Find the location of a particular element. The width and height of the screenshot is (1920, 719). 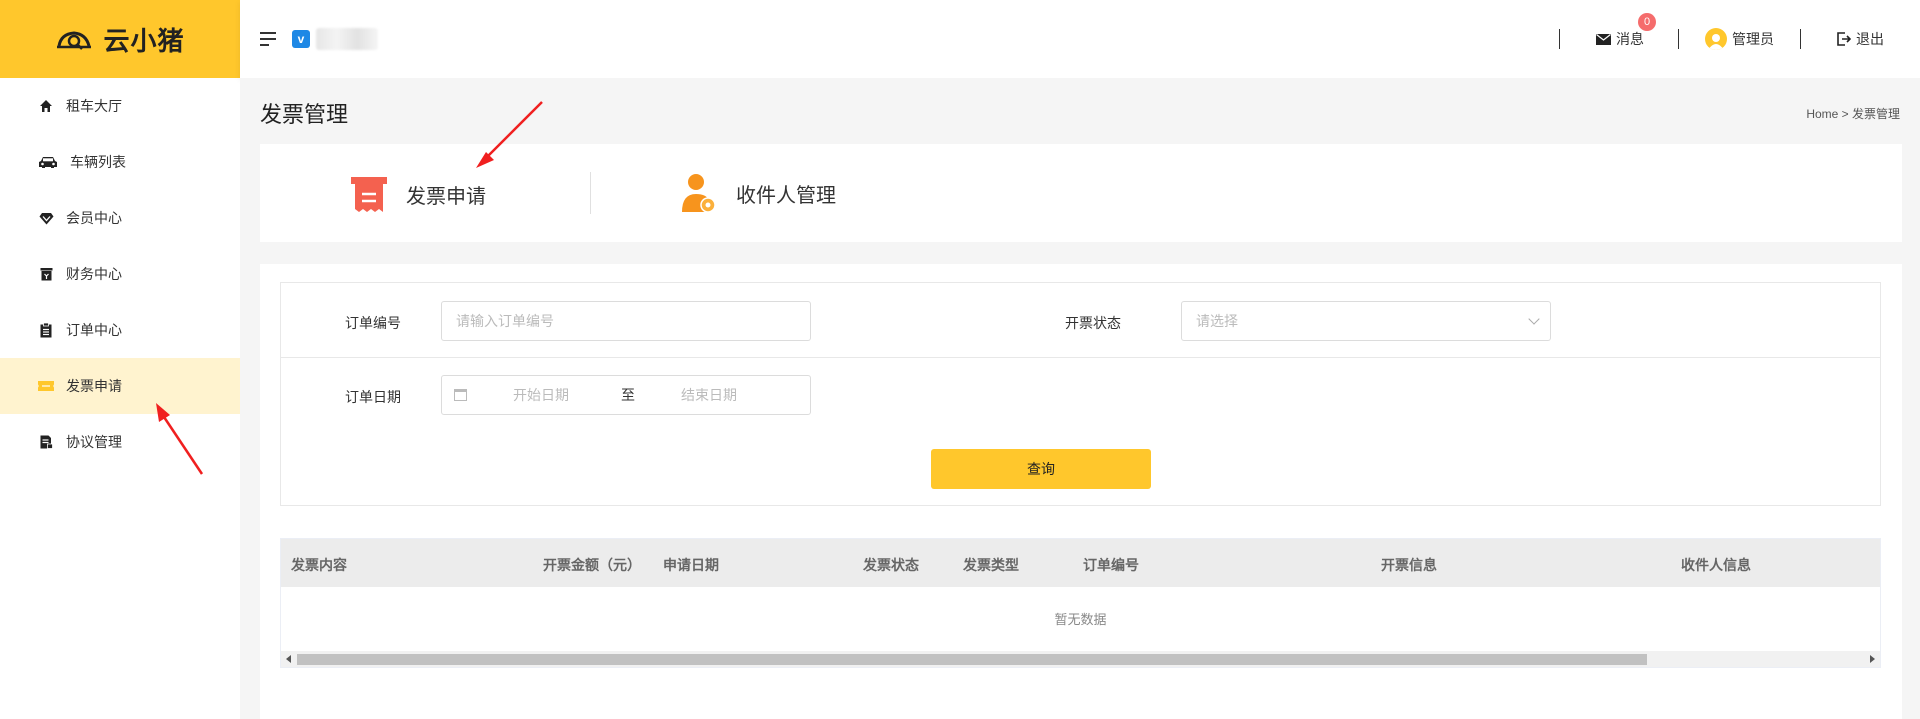

sidebar-item-label: 订单中心 is located at coordinates (94, 330).